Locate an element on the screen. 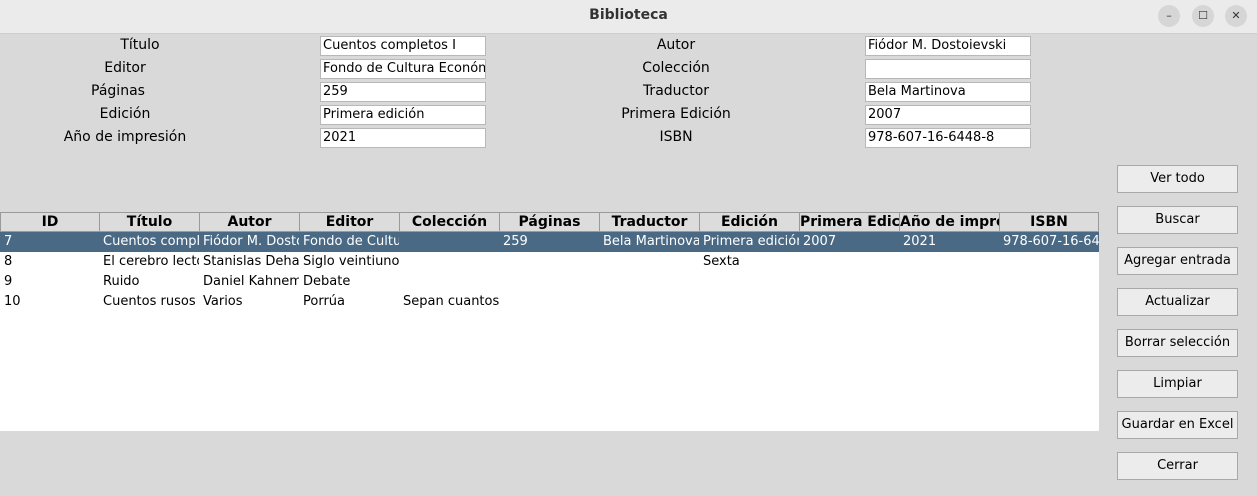  table-cell: 2007 is located at coordinates (820, 241).